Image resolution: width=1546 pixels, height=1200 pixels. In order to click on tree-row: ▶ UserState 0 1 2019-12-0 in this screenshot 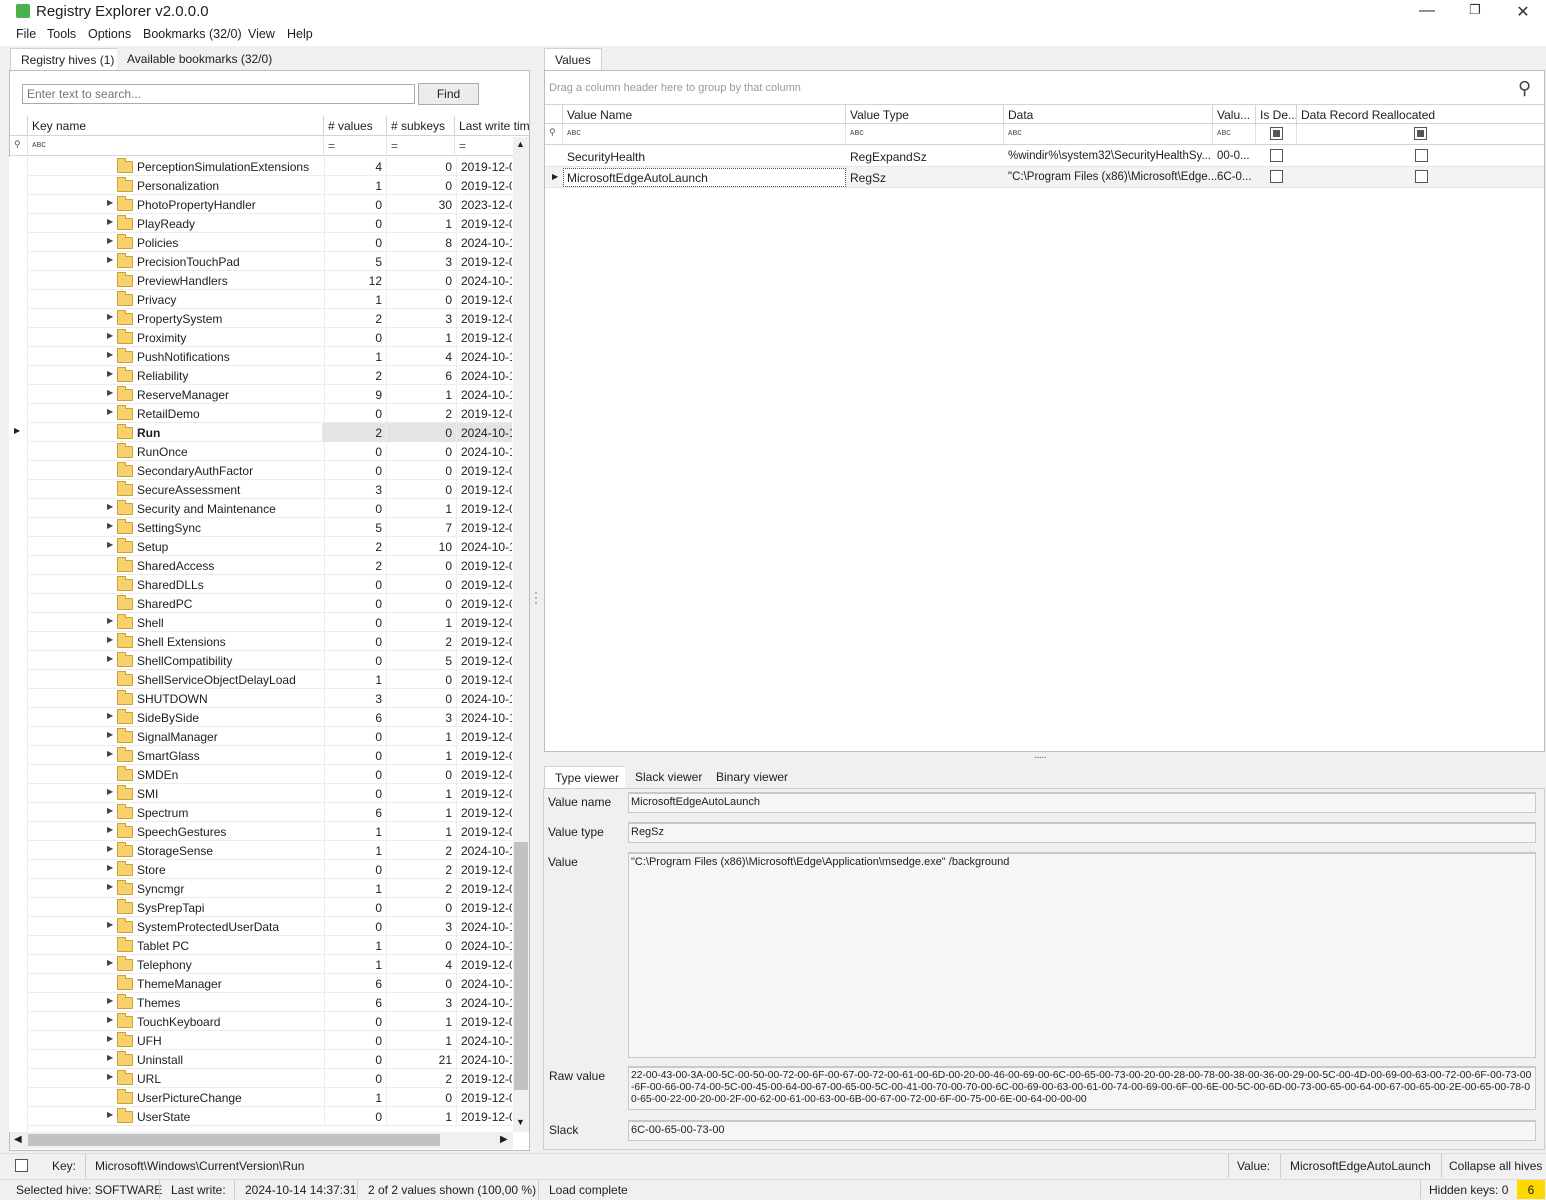, I will do `click(261, 1116)`.